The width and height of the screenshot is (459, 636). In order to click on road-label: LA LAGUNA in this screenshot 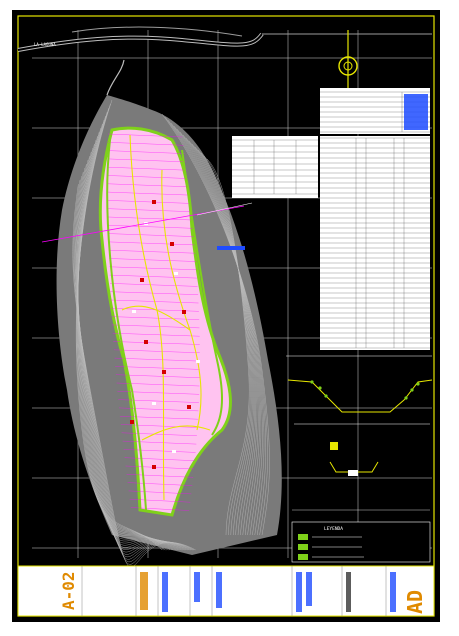, I will do `click(45, 44)`.